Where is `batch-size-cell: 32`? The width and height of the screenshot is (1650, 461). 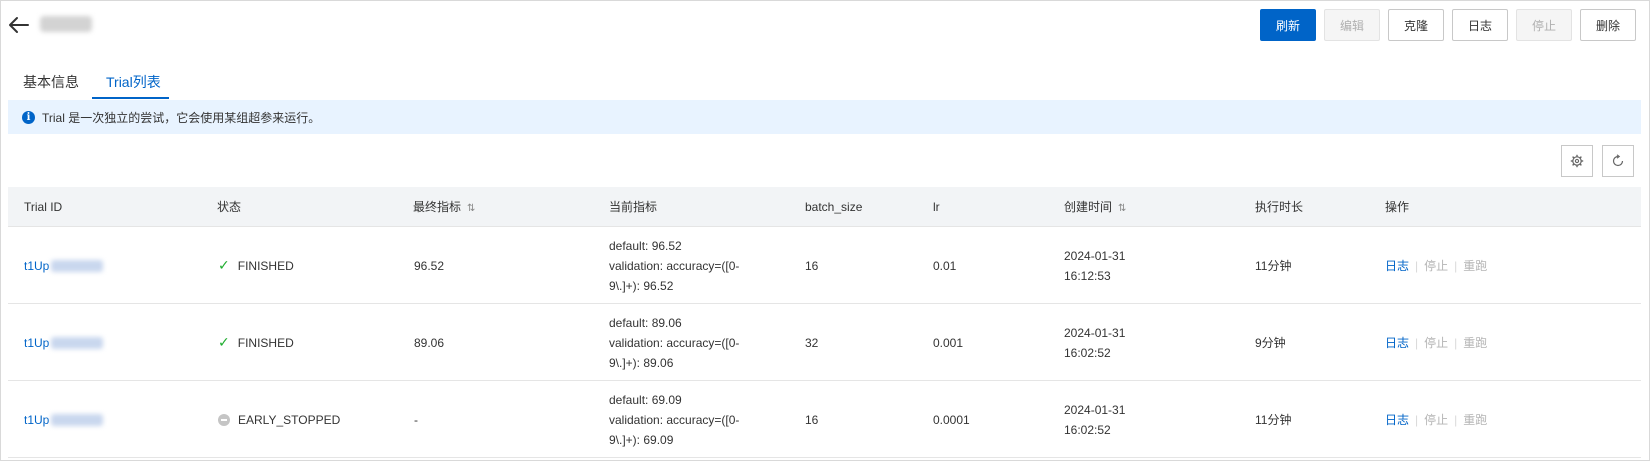
batch-size-cell: 32 is located at coordinates (812, 342).